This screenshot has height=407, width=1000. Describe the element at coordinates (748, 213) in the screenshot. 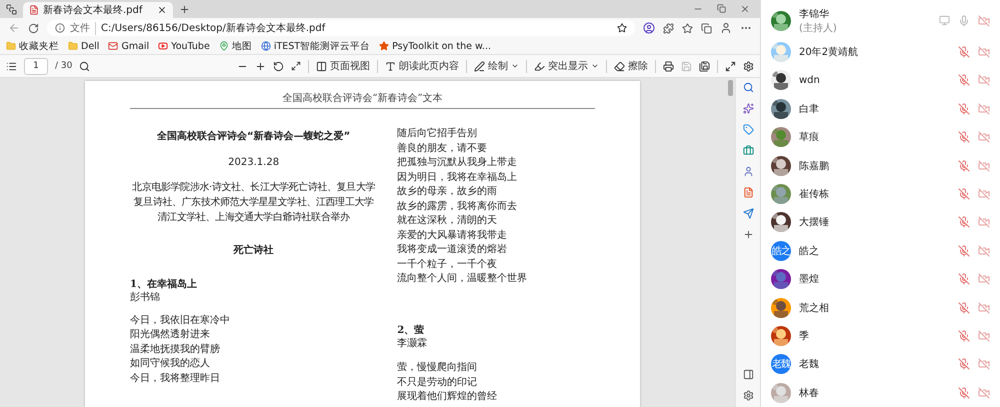

I see `send-icon` at that location.